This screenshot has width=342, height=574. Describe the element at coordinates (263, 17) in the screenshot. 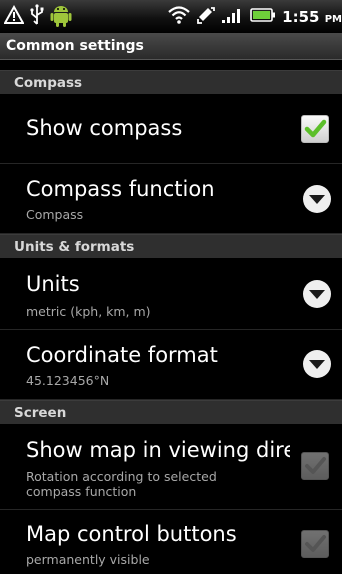

I see `battery-icon` at that location.